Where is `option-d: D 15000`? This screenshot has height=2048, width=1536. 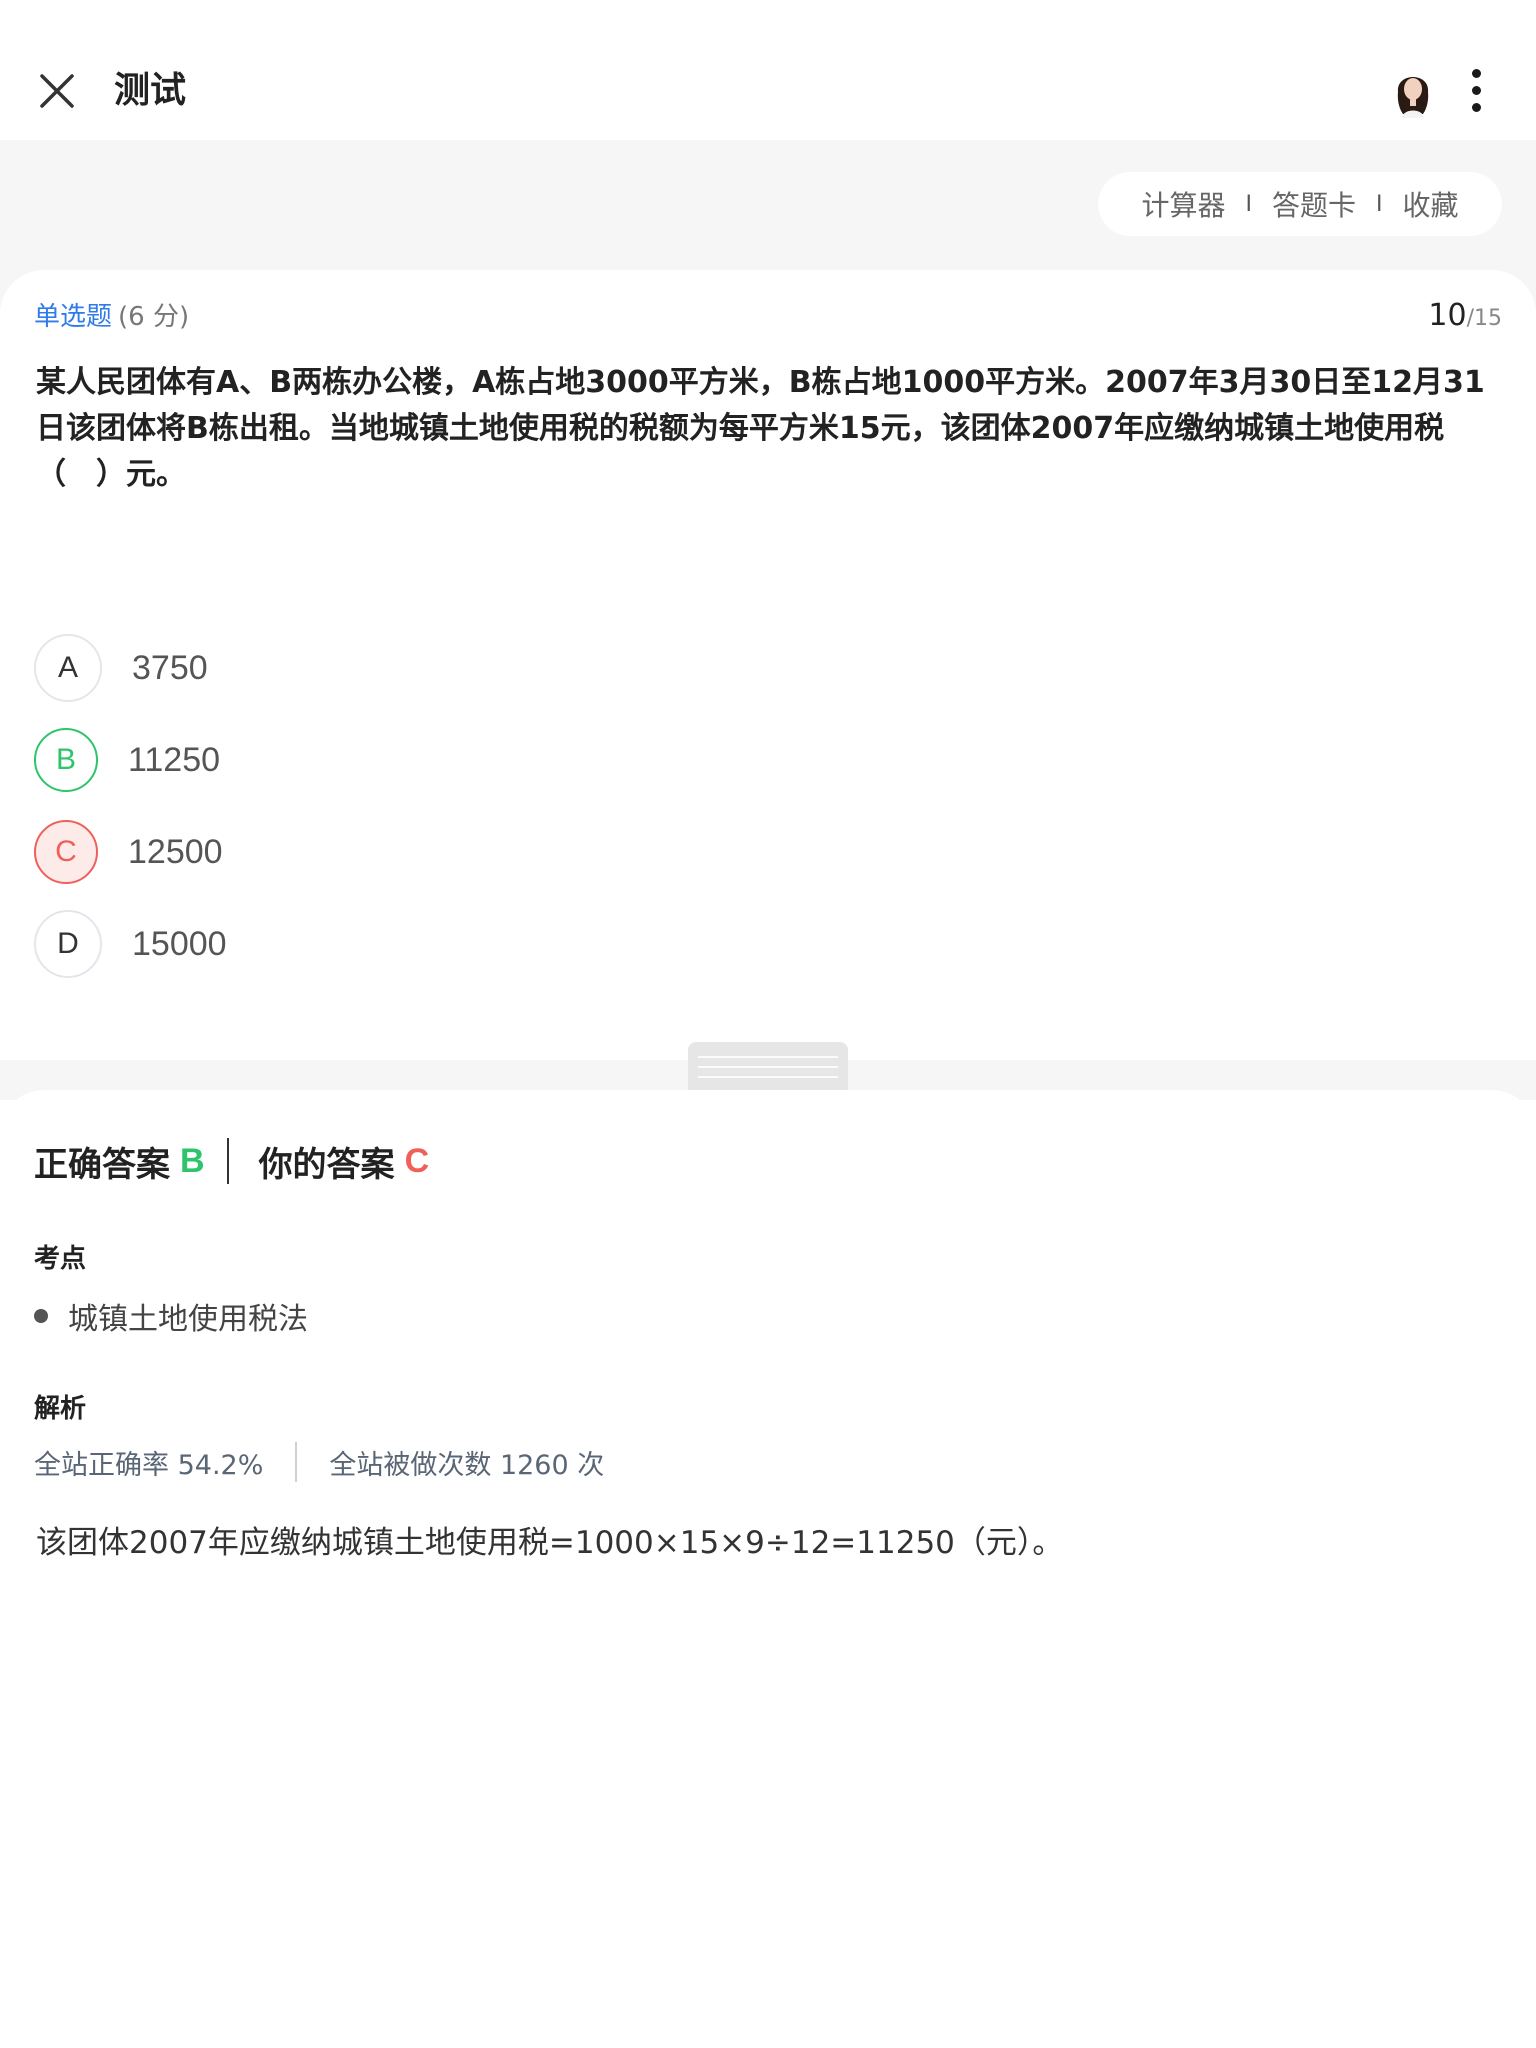 option-d: D 15000 is located at coordinates (384, 944).